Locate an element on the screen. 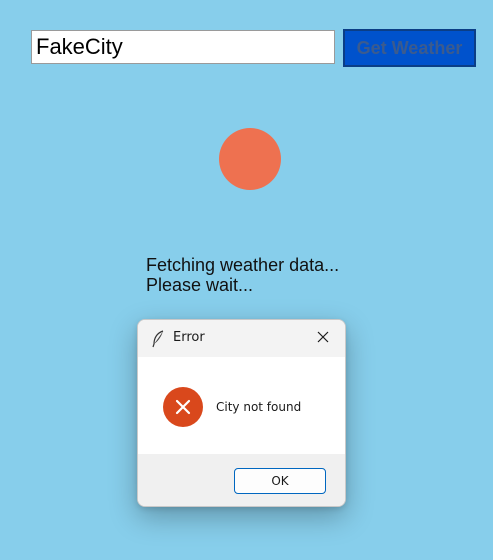 This screenshot has width=493, height=560. close-button is located at coordinates (323, 338).